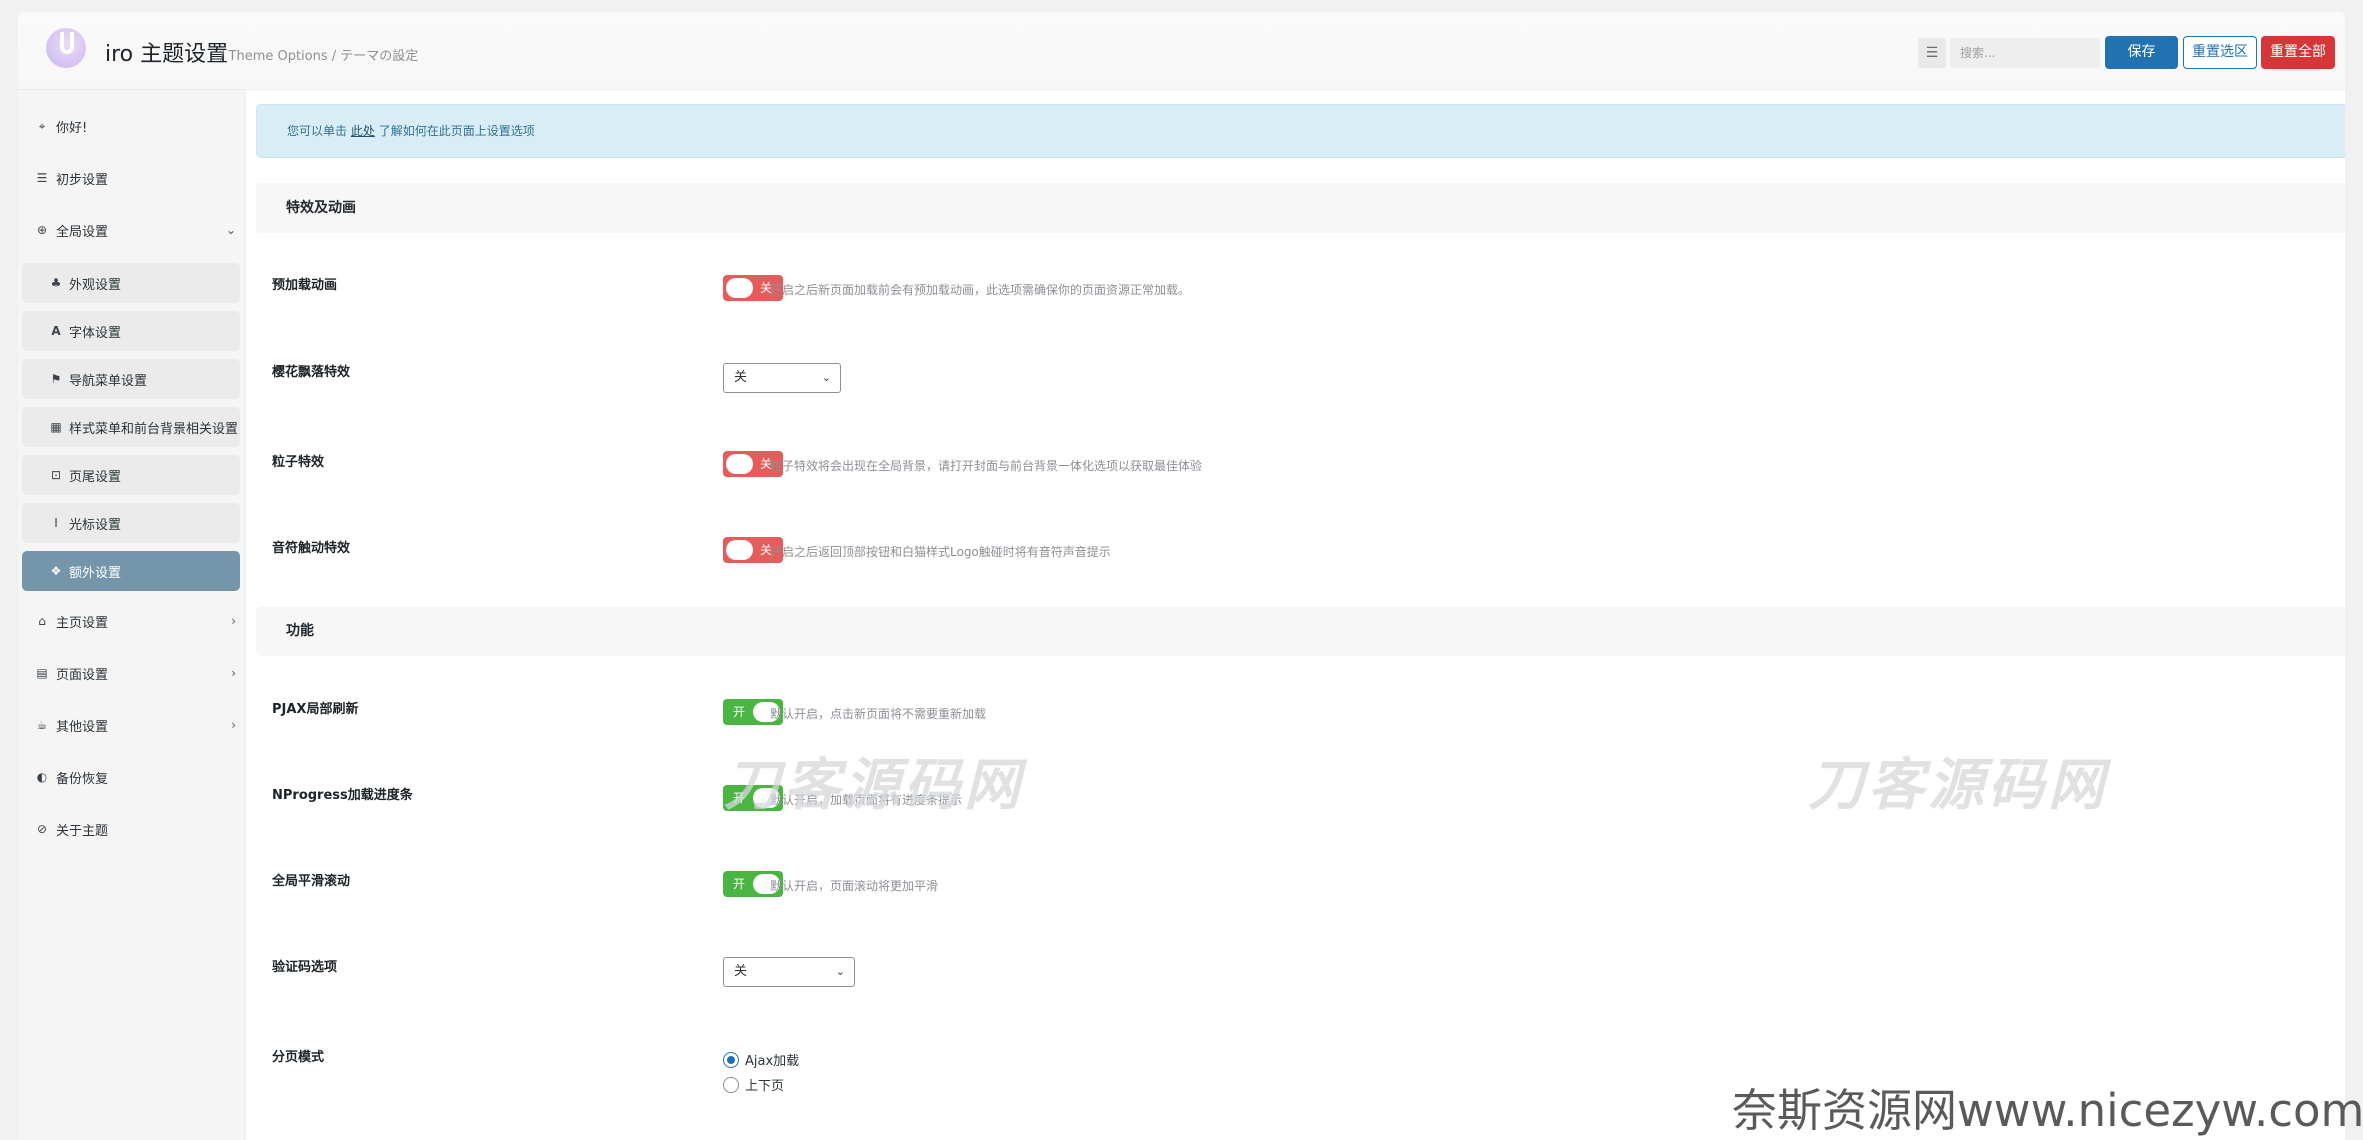 This screenshot has width=2363, height=1140. What do you see at coordinates (131, 283) in the screenshot?
I see `sidebar-subitem-appearance: ♣ 外观设置` at bounding box center [131, 283].